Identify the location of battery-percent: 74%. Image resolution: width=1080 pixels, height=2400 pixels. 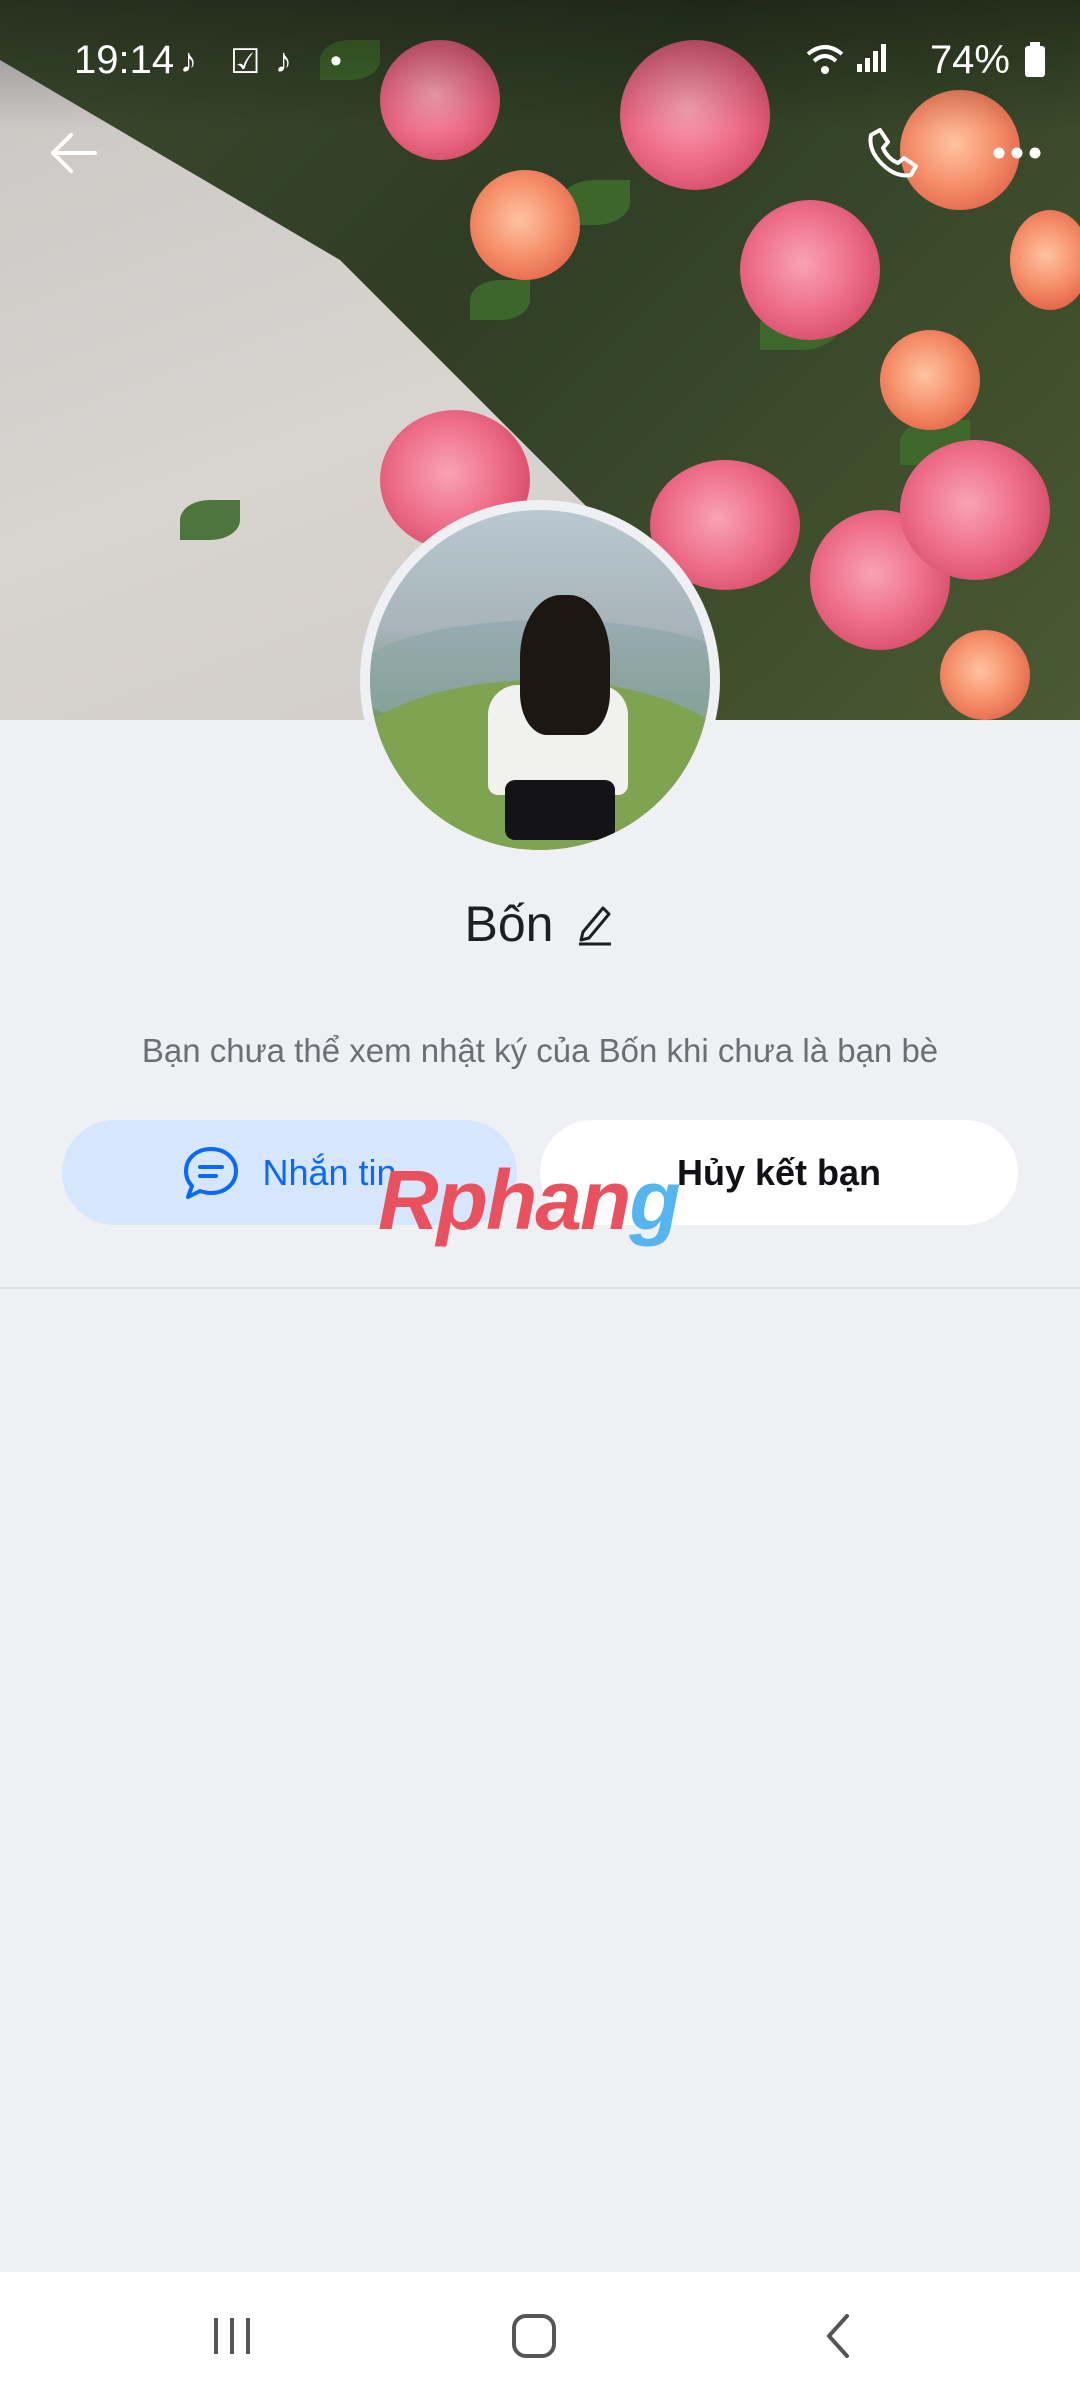
(969, 60).